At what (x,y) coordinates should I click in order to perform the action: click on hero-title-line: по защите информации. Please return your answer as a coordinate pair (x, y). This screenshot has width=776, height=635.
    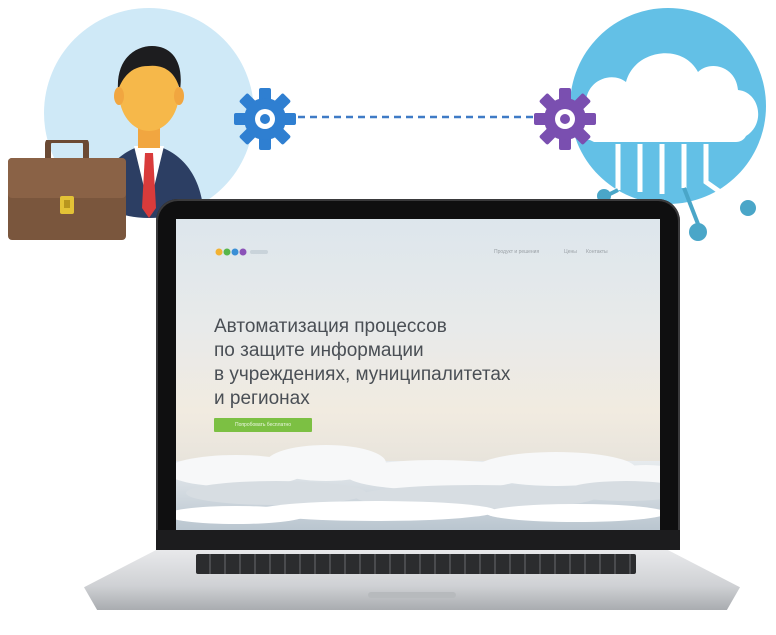
    Looking at the image, I should click on (319, 350).